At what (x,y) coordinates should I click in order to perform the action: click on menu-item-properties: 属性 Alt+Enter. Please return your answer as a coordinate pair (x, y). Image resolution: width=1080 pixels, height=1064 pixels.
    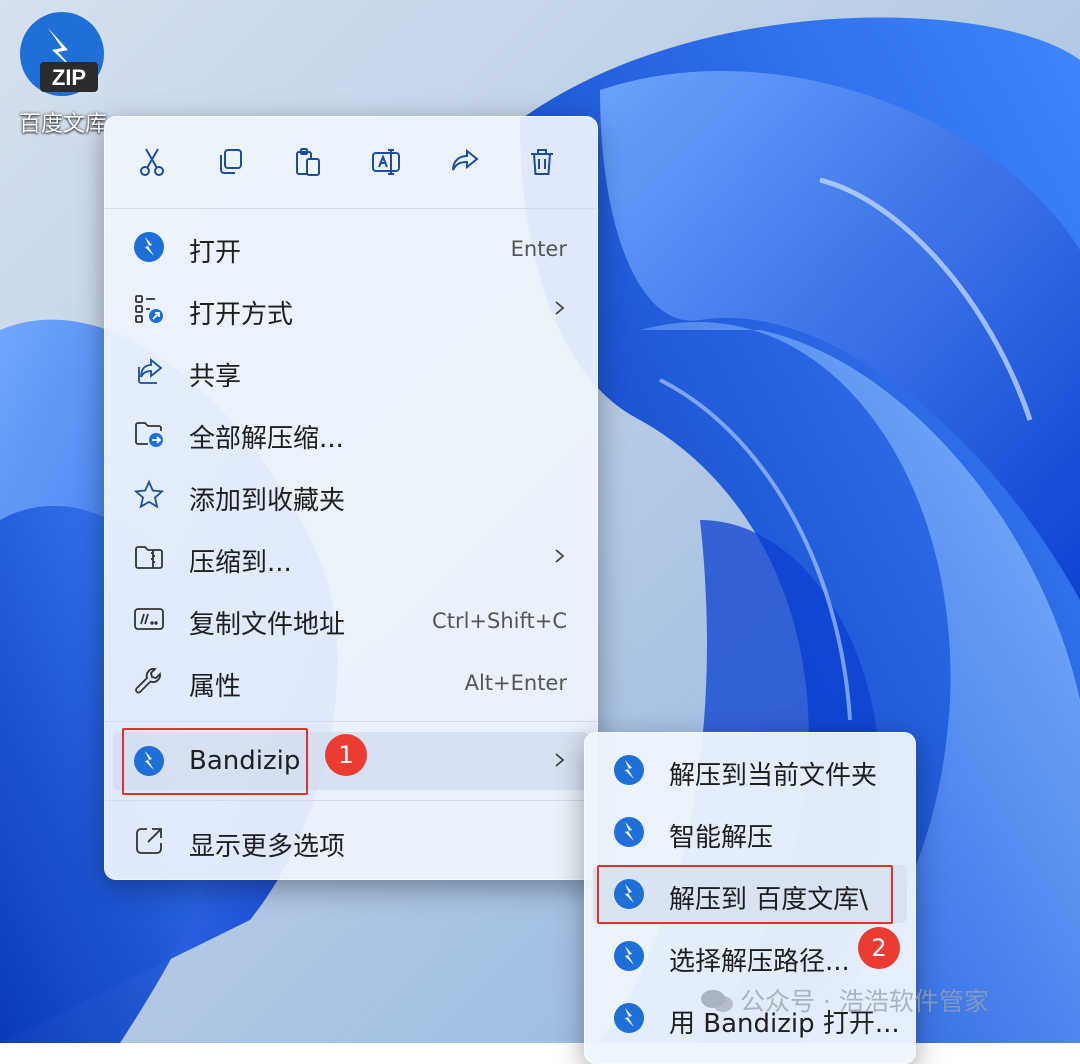
    Looking at the image, I should click on (351, 681).